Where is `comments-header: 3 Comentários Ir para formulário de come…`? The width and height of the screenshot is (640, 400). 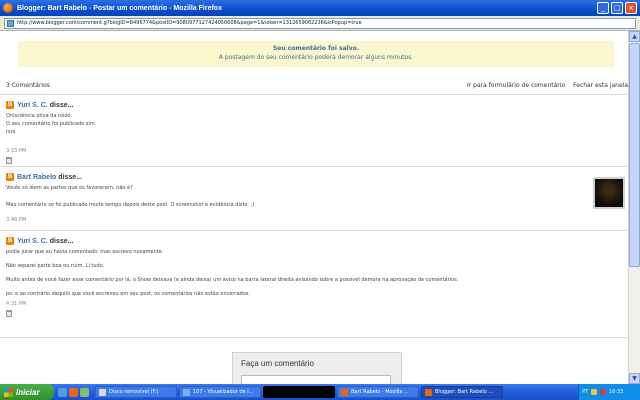 comments-header: 3 Comentários Ir para formulário de come… is located at coordinates (317, 87).